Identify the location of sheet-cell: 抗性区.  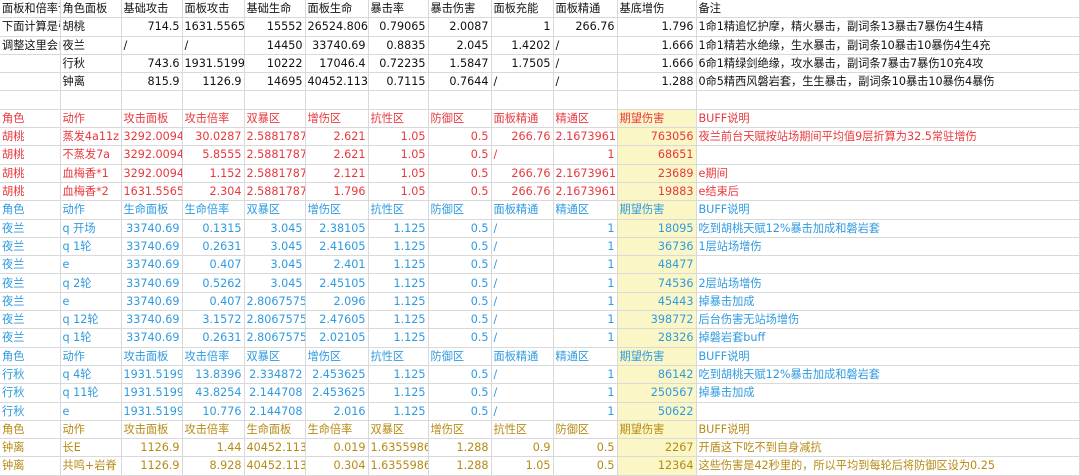
(398, 119).